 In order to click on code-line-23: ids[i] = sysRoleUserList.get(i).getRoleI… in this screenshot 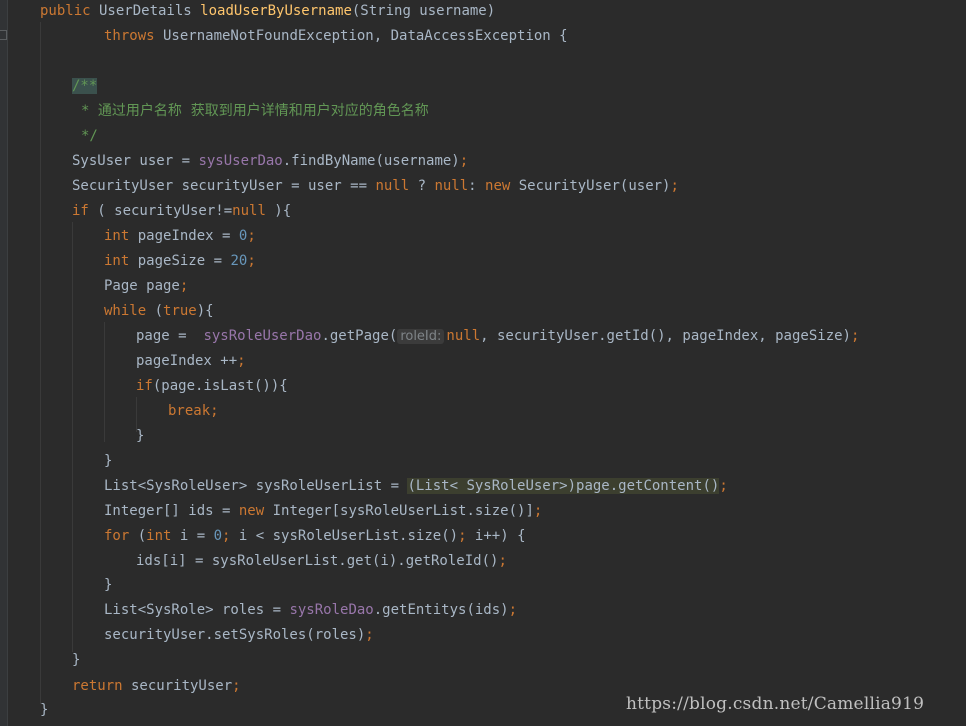, I will do `click(321, 561)`.